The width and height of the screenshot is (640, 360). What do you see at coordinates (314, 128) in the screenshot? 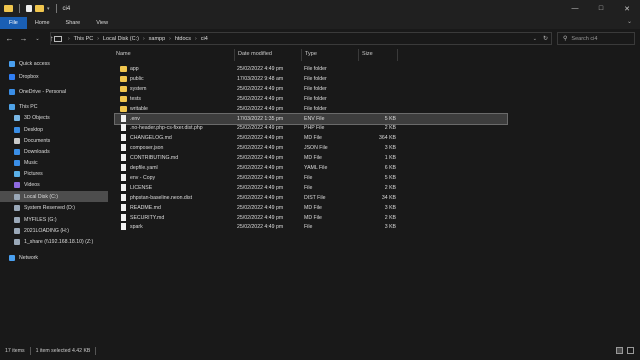
I see `file-type: PHP File` at bounding box center [314, 128].